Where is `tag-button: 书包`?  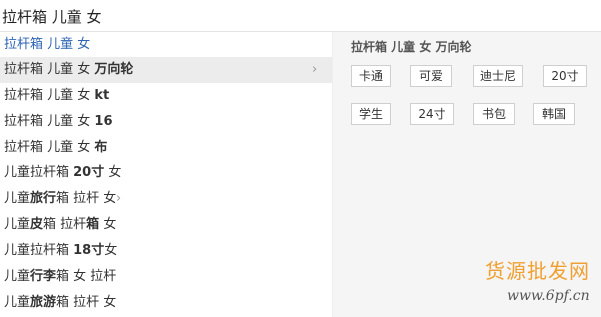
tag-button: 书包 is located at coordinates (494, 114).